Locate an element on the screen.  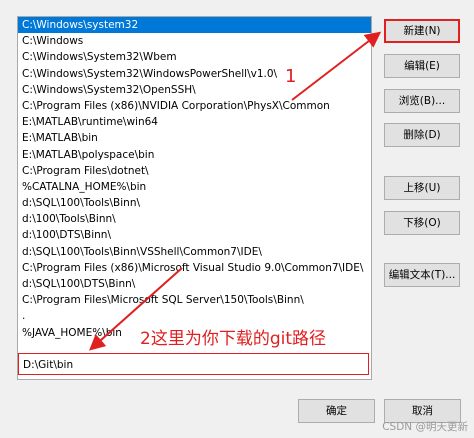
annotation-step-2: 2这里为你下载的git路径 is located at coordinates (233, 339).